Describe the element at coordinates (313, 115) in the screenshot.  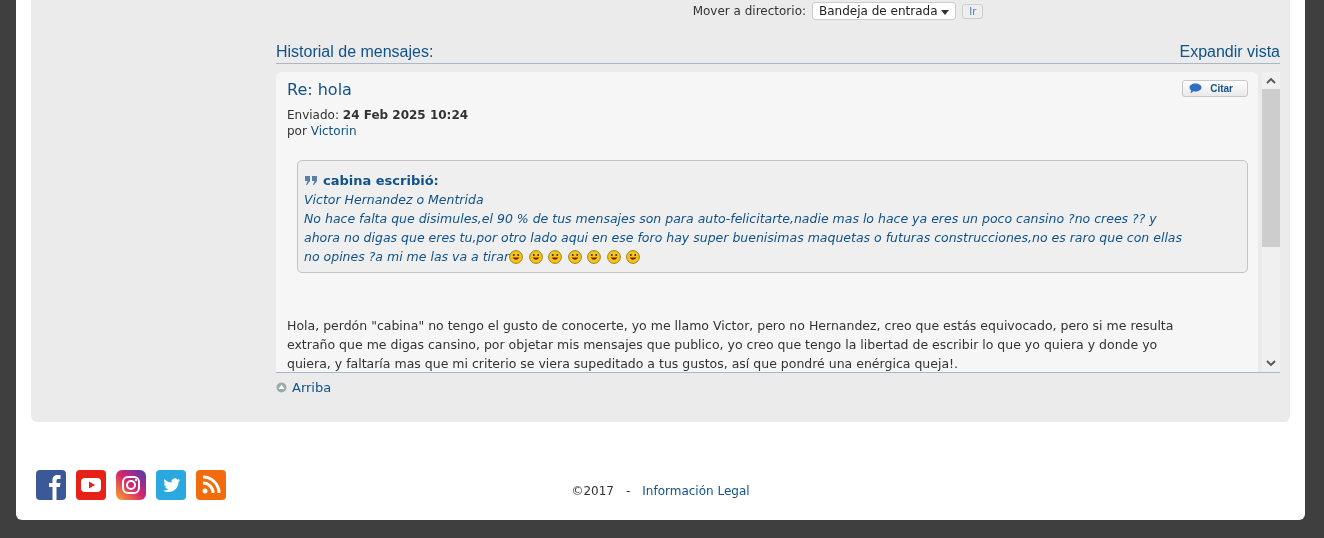
I see `sent-label: Enviado:` at that location.